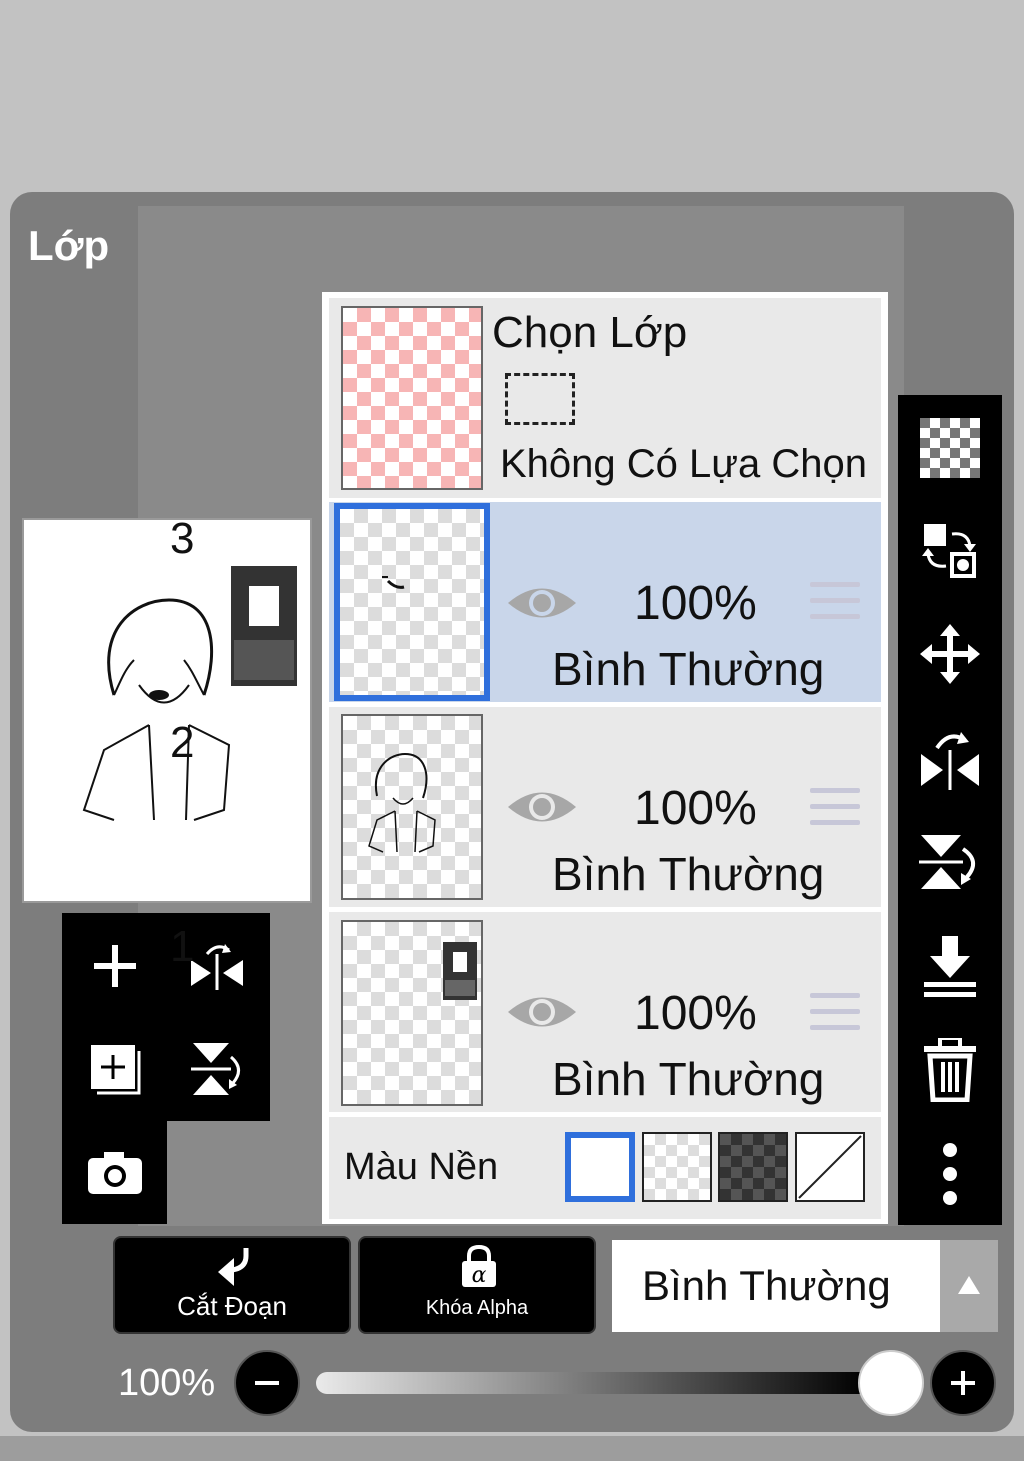 This screenshot has width=1024, height=1461. I want to click on selection-marquee-icon, so click(540, 399).